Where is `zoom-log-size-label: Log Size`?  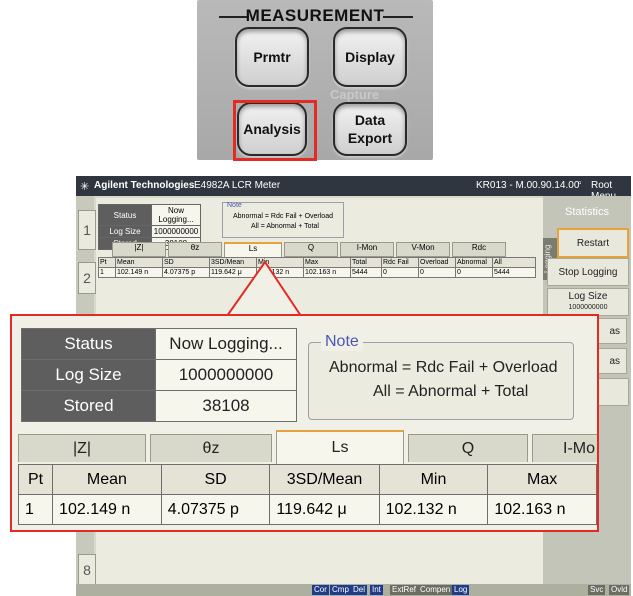
zoom-log-size-label: Log Size is located at coordinates (88, 375).